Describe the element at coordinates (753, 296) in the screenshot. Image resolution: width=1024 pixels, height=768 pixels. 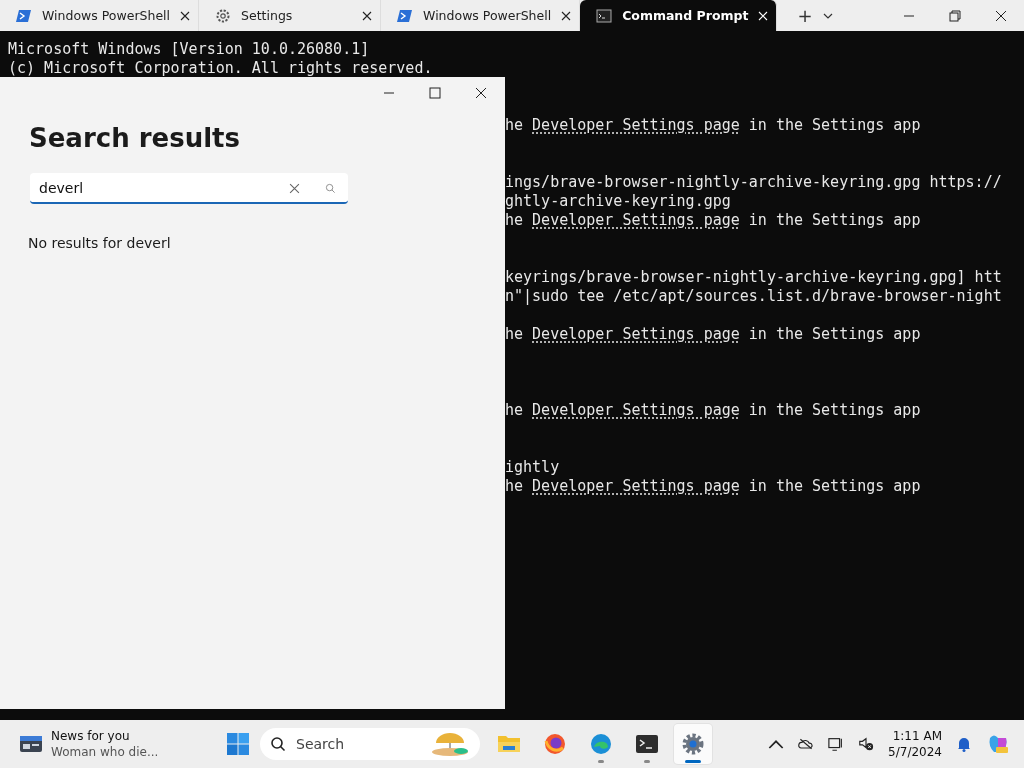
I see `terminal-line: n"|sudo tee /etc/apt/sources.list.d/brave-browser-night` at that location.